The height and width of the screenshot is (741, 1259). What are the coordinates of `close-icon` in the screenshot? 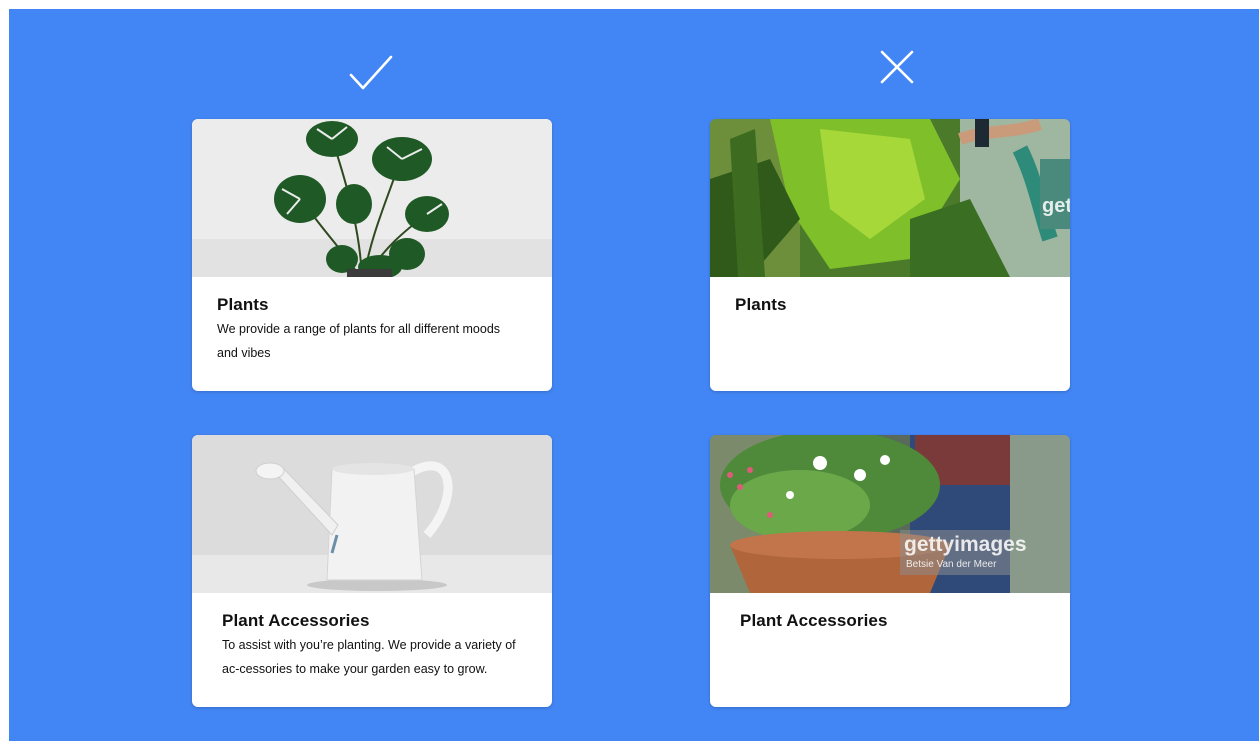 It's located at (897, 67).